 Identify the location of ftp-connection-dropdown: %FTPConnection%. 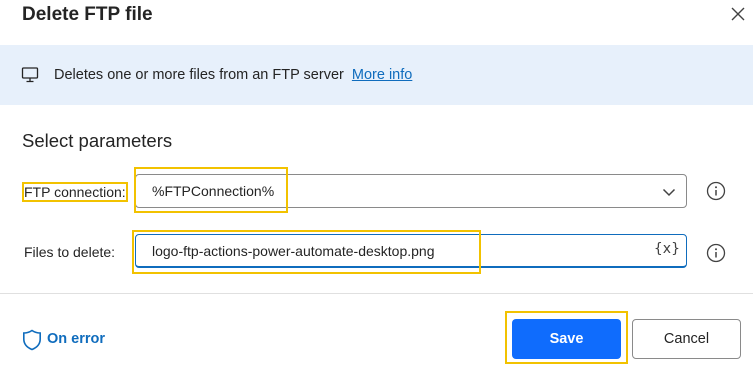
(411, 191).